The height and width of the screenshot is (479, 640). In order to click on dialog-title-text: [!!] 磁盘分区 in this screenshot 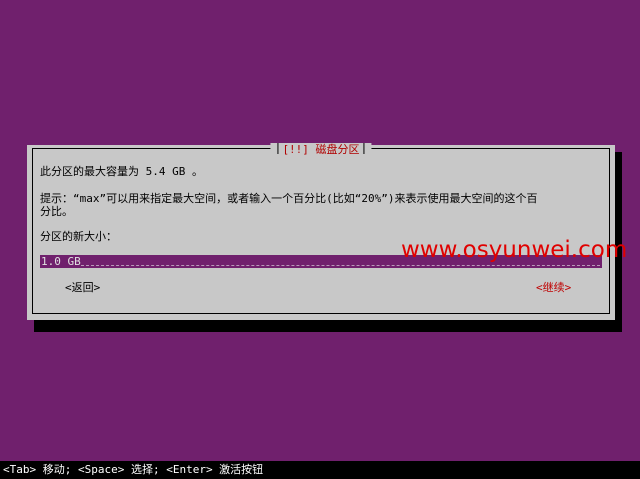, I will do `click(321, 149)`.